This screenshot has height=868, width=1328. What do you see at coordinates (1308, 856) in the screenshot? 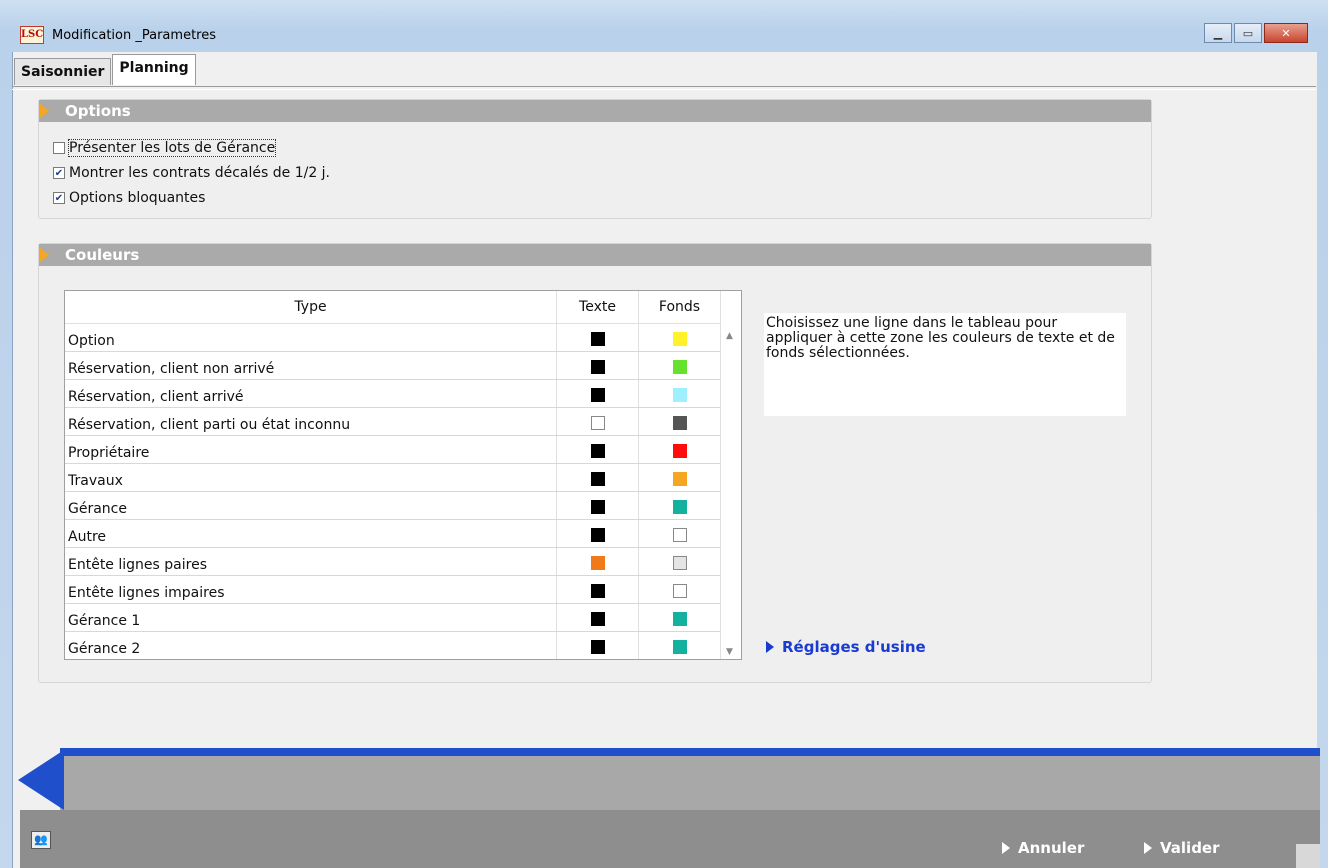
I see `resize-grip-icon` at bounding box center [1308, 856].